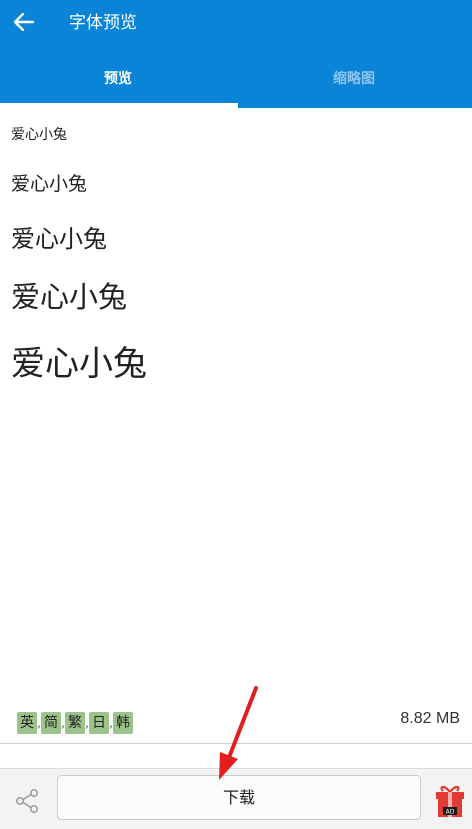  What do you see at coordinates (430, 718) in the screenshot?
I see `file-size: 8.82 MB` at bounding box center [430, 718].